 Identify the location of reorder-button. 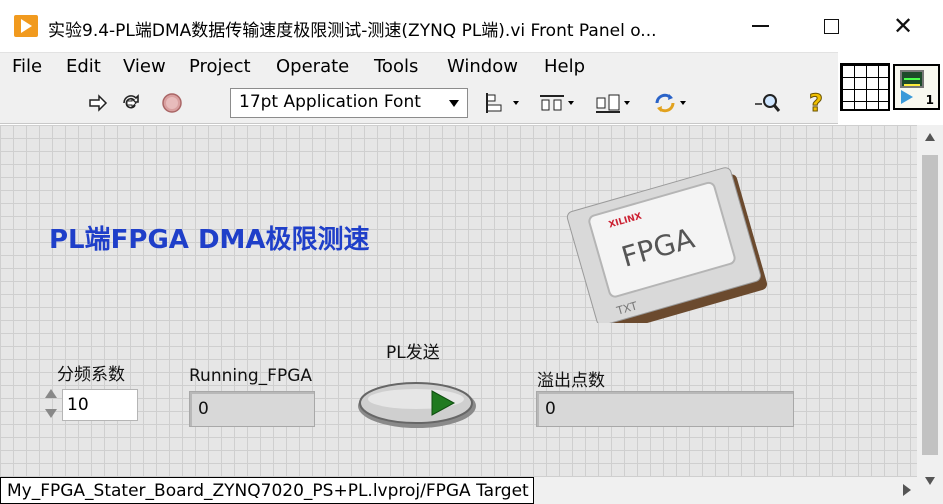
(669, 103).